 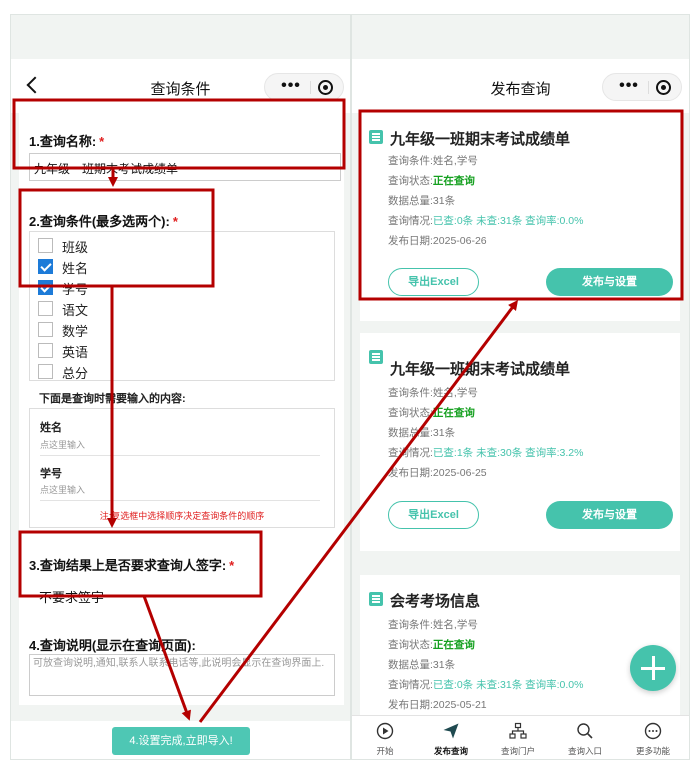 What do you see at coordinates (112, 399) in the screenshot?
I see `inputs-section-title: 下面是查询时需要输入的内容:` at bounding box center [112, 399].